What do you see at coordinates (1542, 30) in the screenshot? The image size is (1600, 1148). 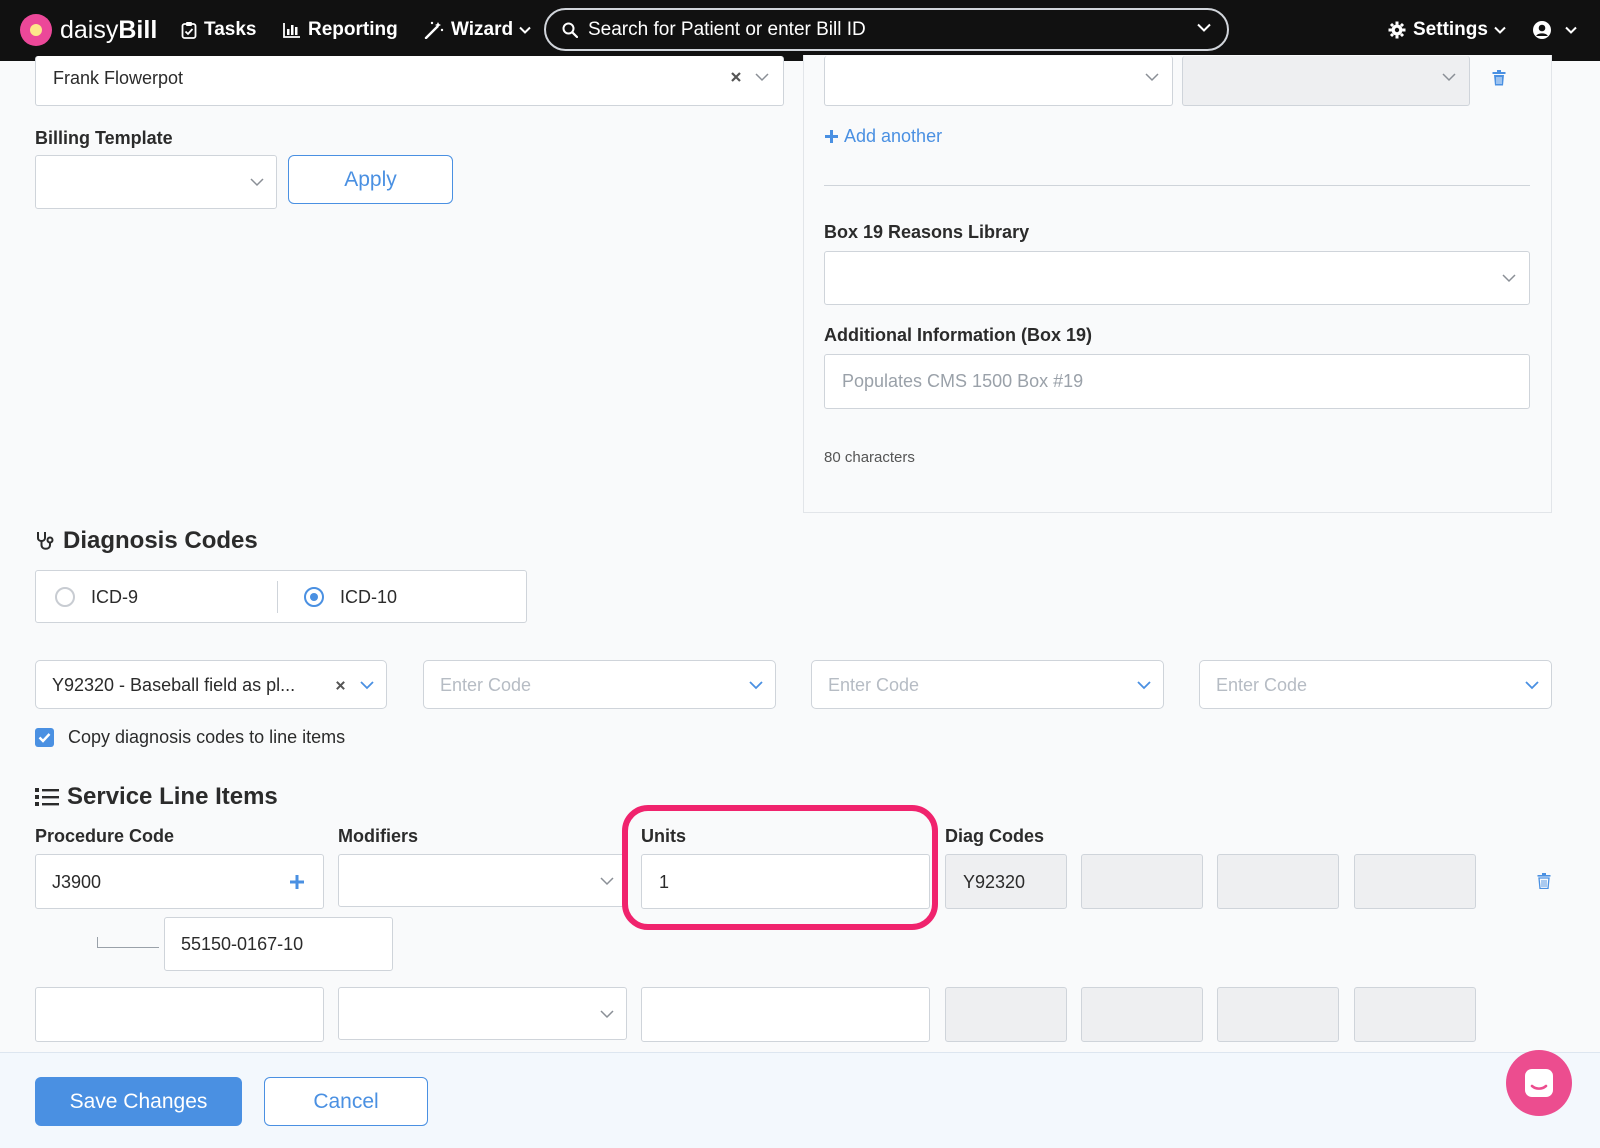 I see `user-circle-icon` at bounding box center [1542, 30].